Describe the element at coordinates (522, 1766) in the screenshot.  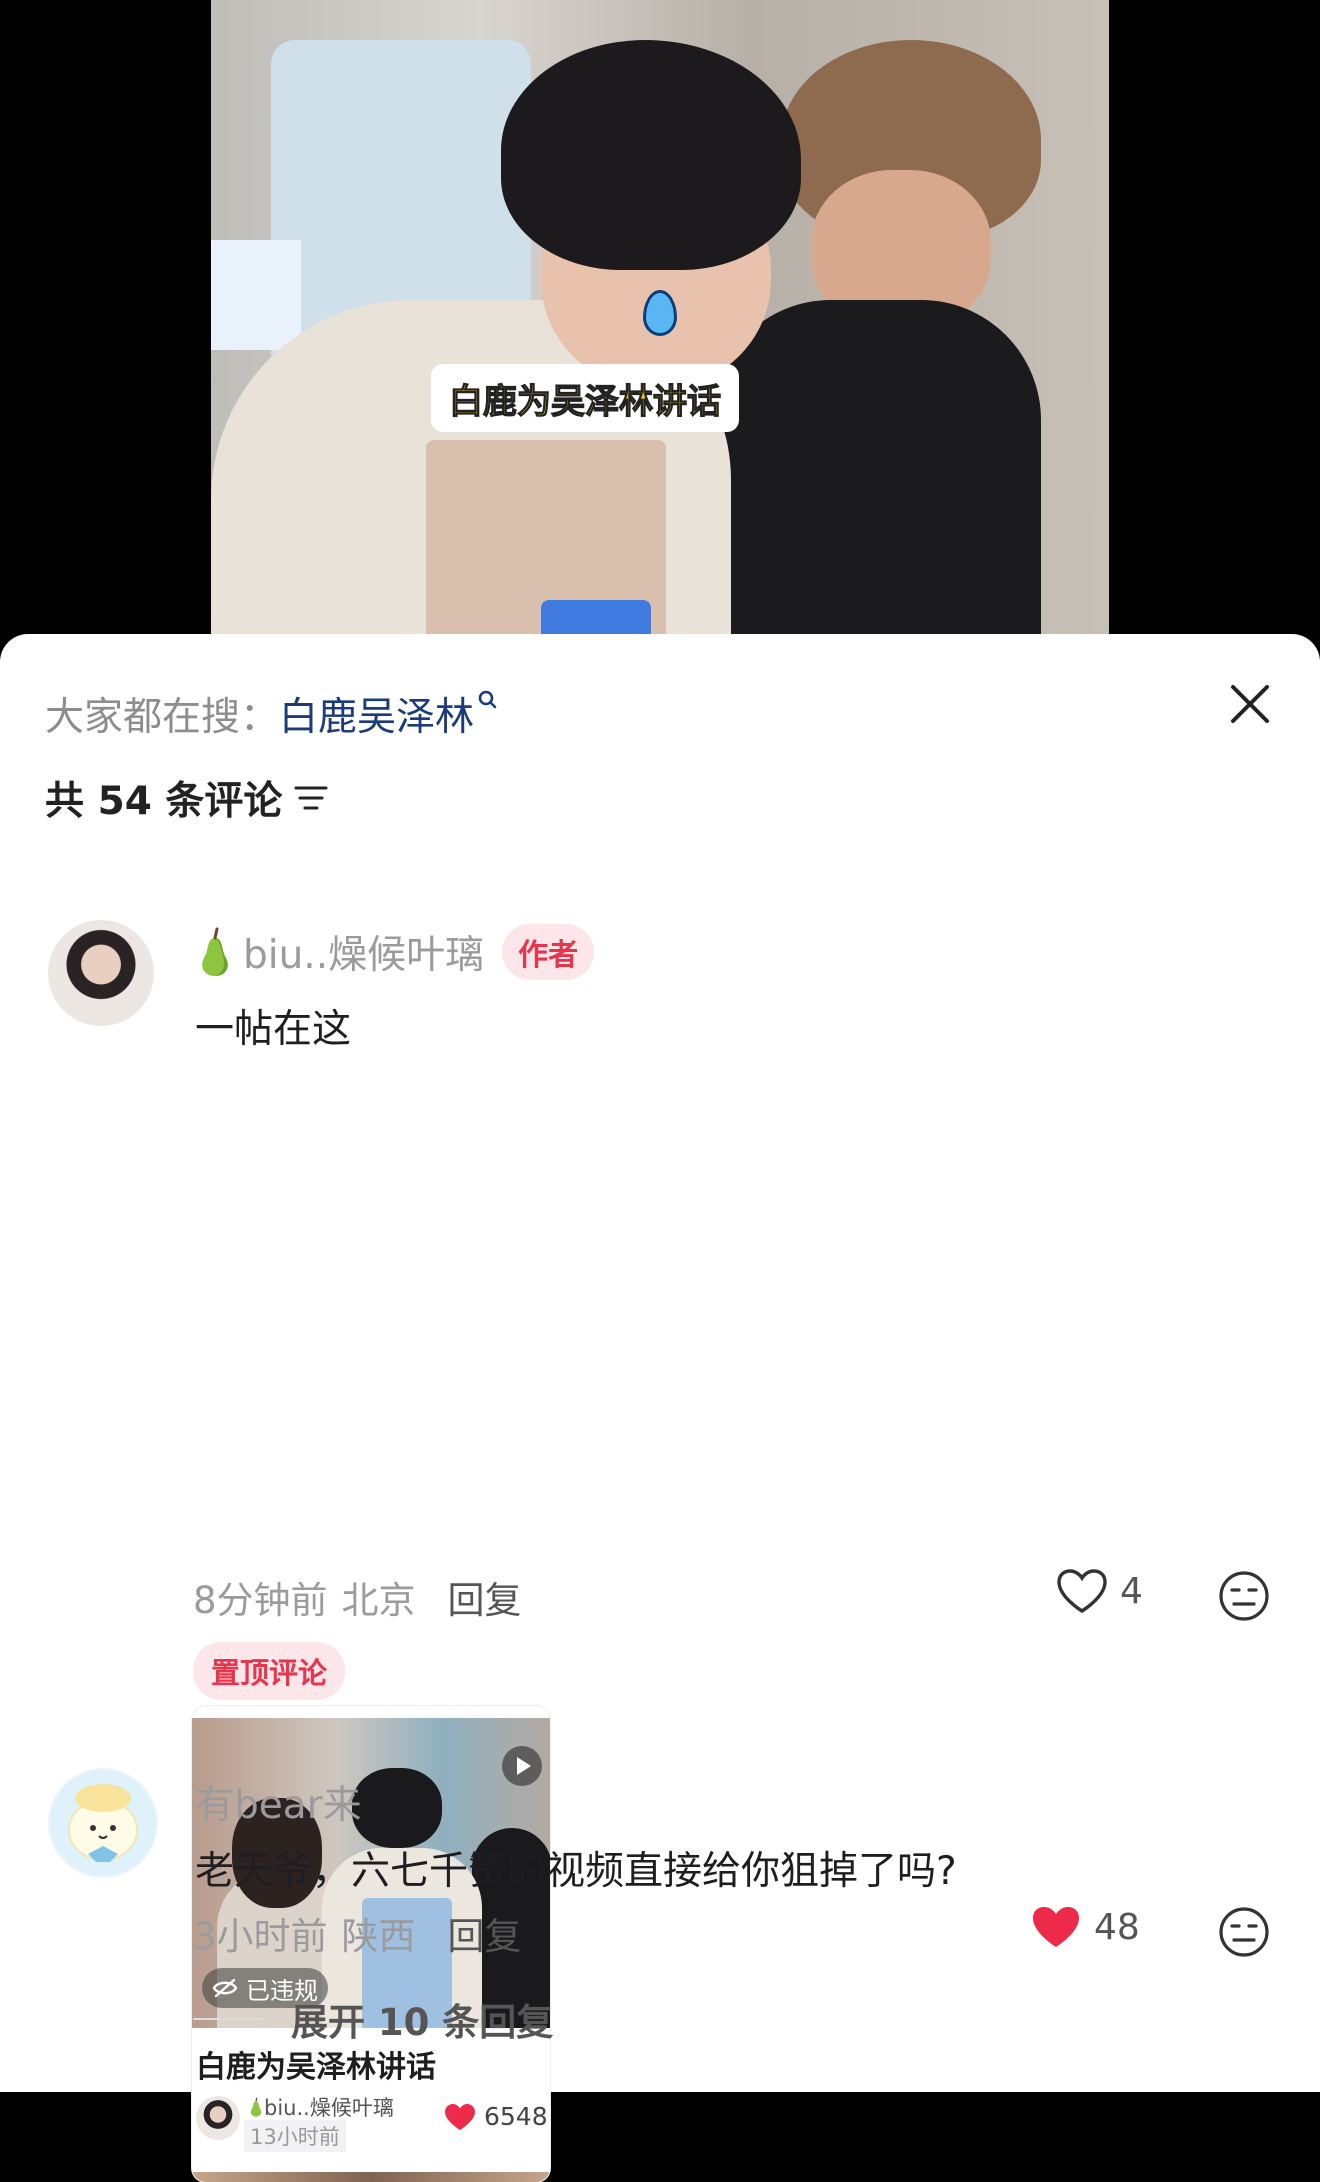
I see `play-icon` at that location.